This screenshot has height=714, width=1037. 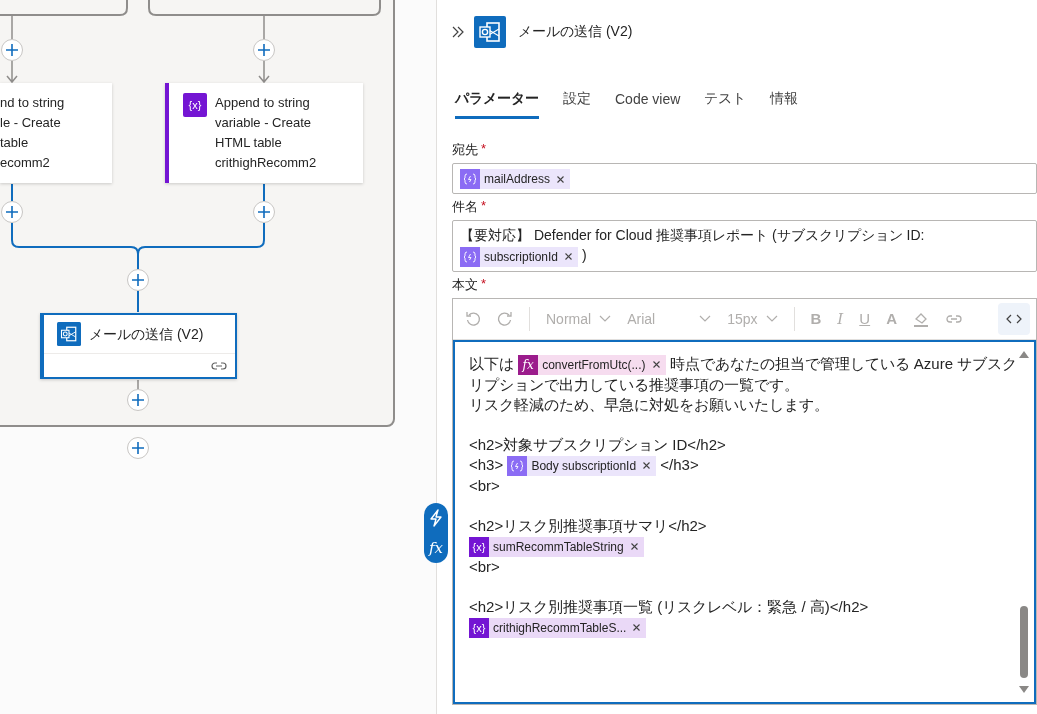 I want to click on input-field: mailAddress, so click(x=744, y=179).